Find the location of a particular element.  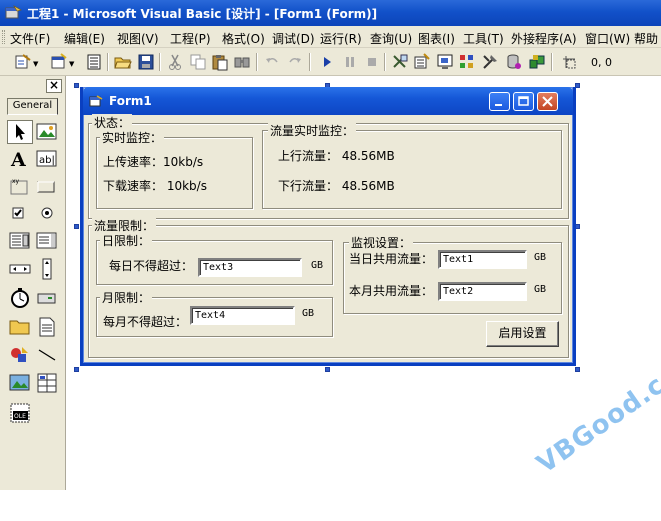

toolbox-close-button: × is located at coordinates (54, 86).